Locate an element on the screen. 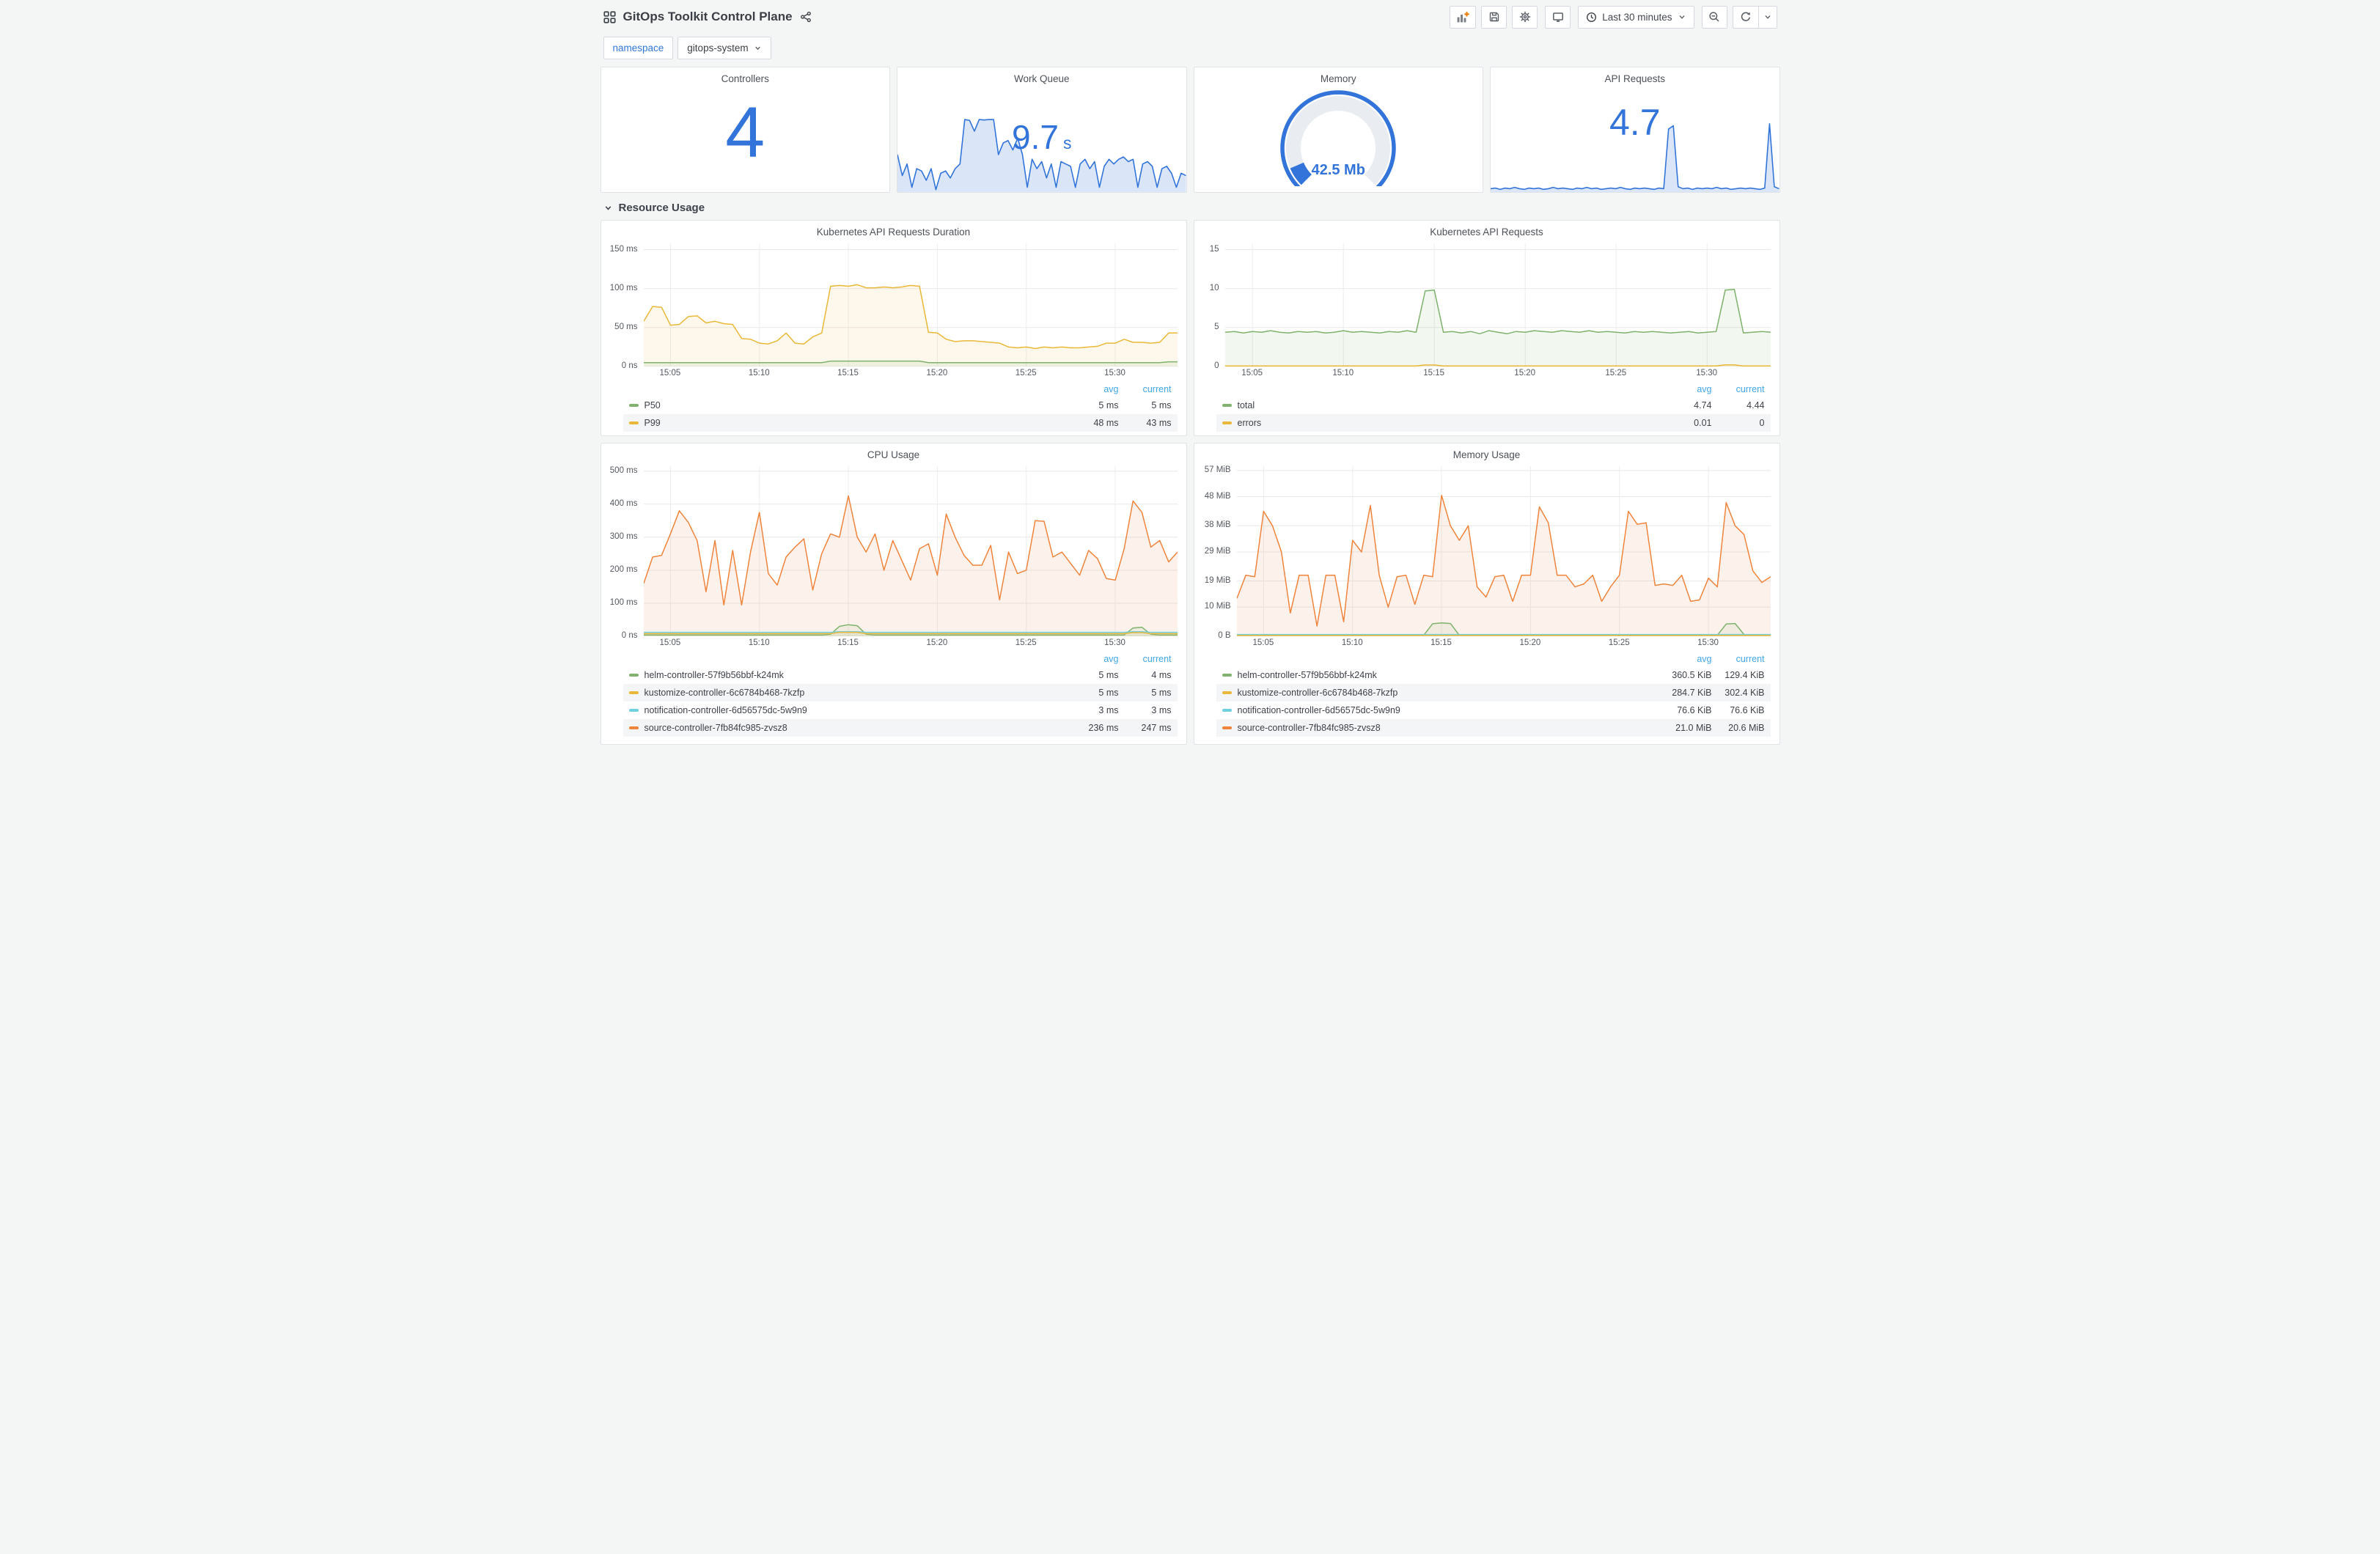  time-range-picker: Last 30 minutes is located at coordinates (1636, 17).